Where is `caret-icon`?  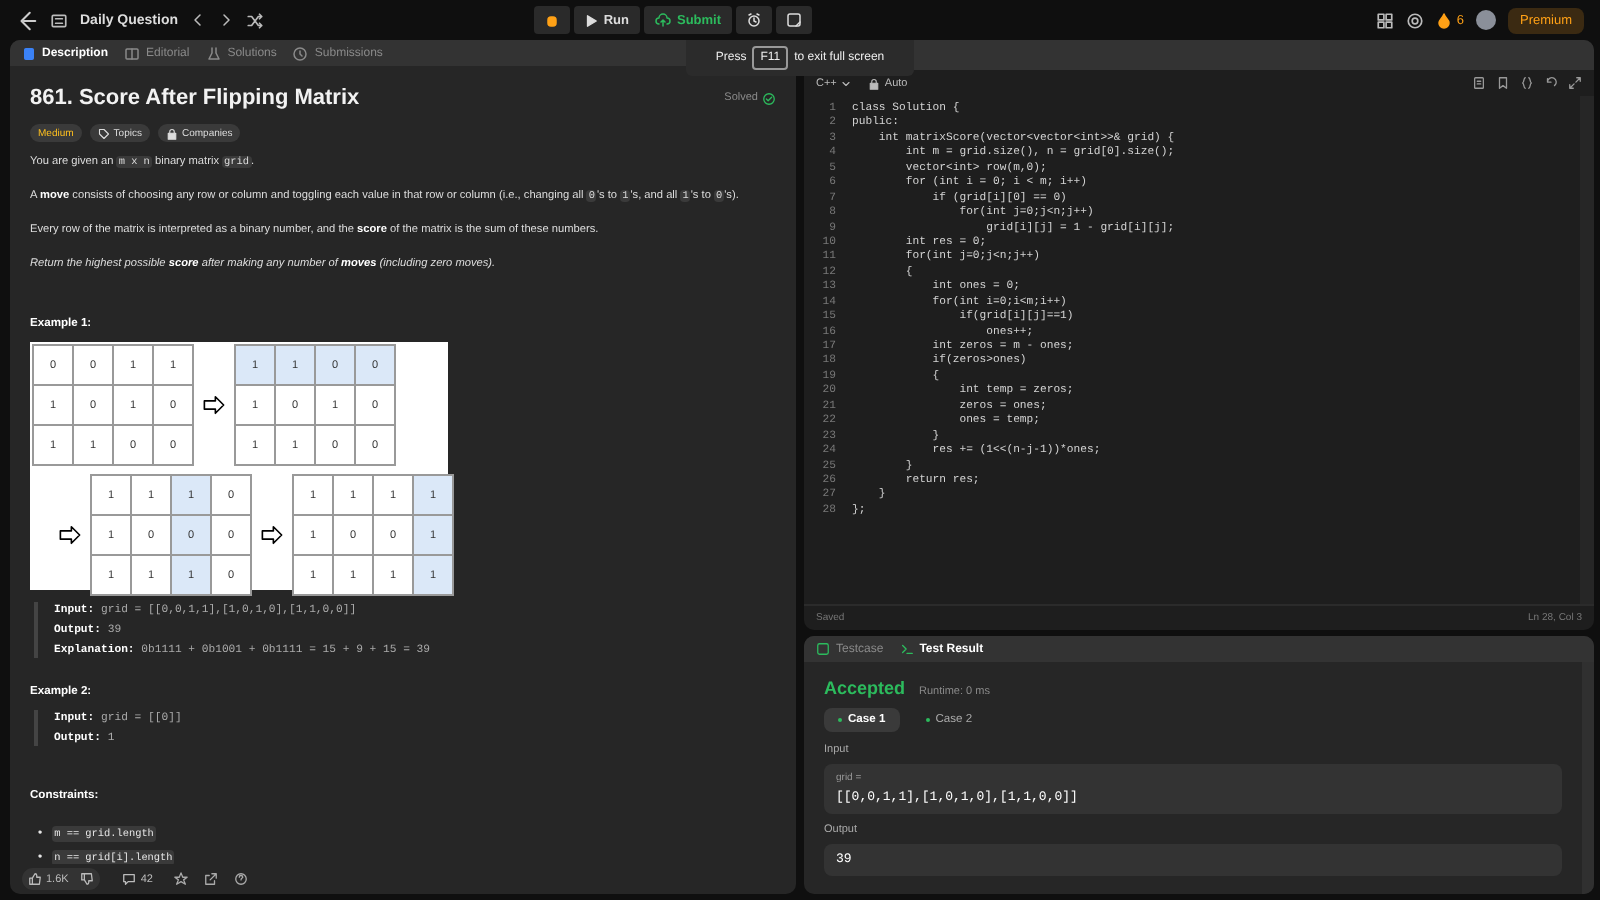 caret-icon is located at coordinates (846, 83).